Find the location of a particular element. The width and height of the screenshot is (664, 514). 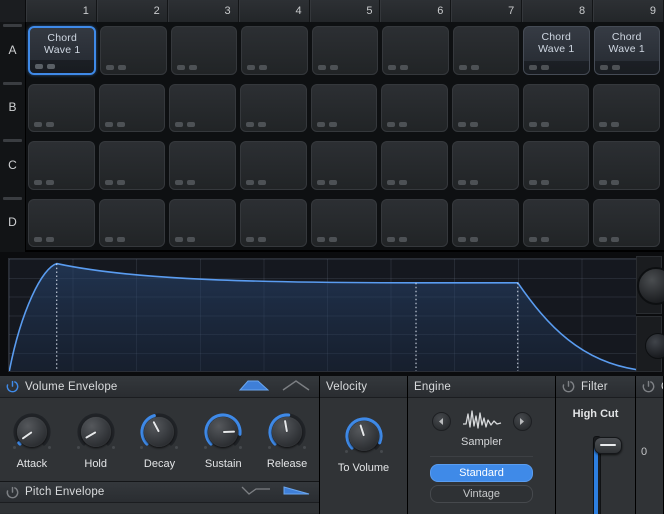

grid-cell-d7 is located at coordinates (485, 222).